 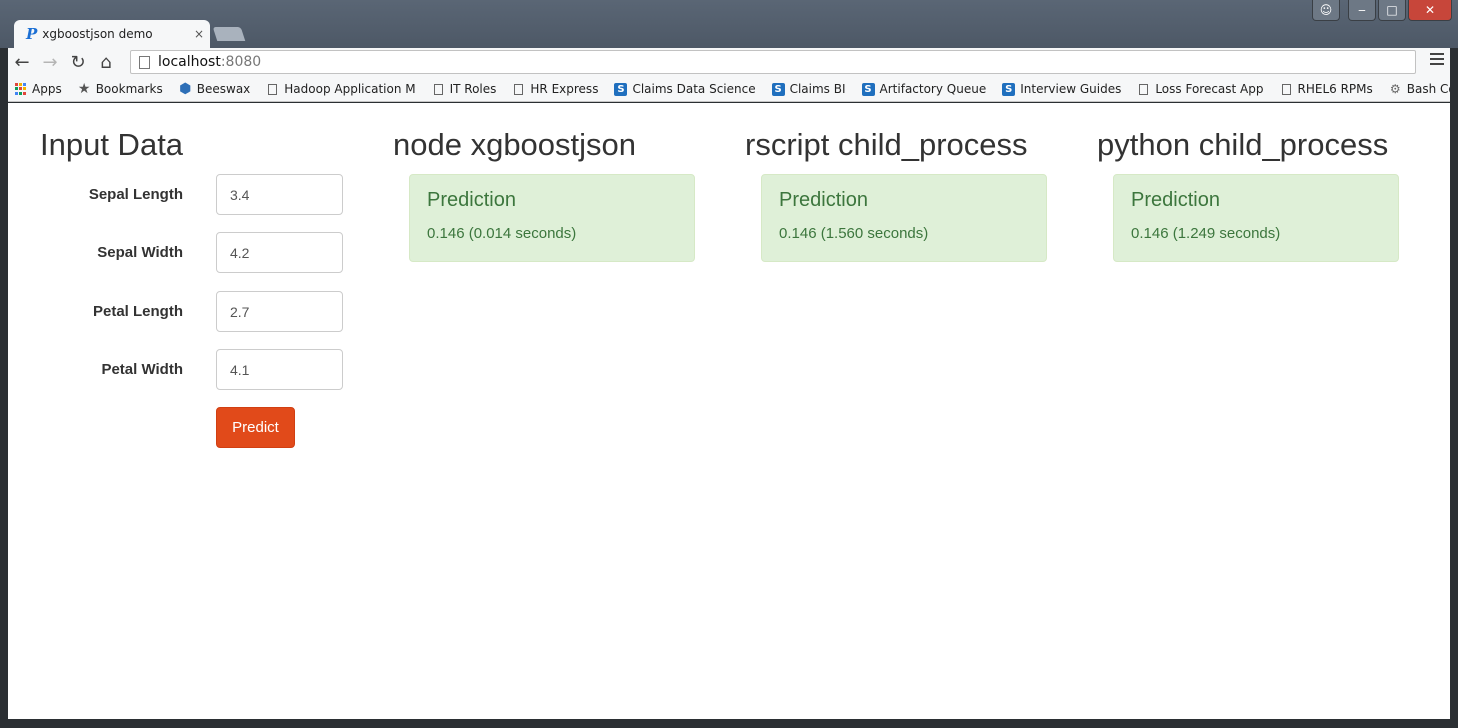 What do you see at coordinates (241, 62) in the screenshot?
I see `url-port: :8080` at bounding box center [241, 62].